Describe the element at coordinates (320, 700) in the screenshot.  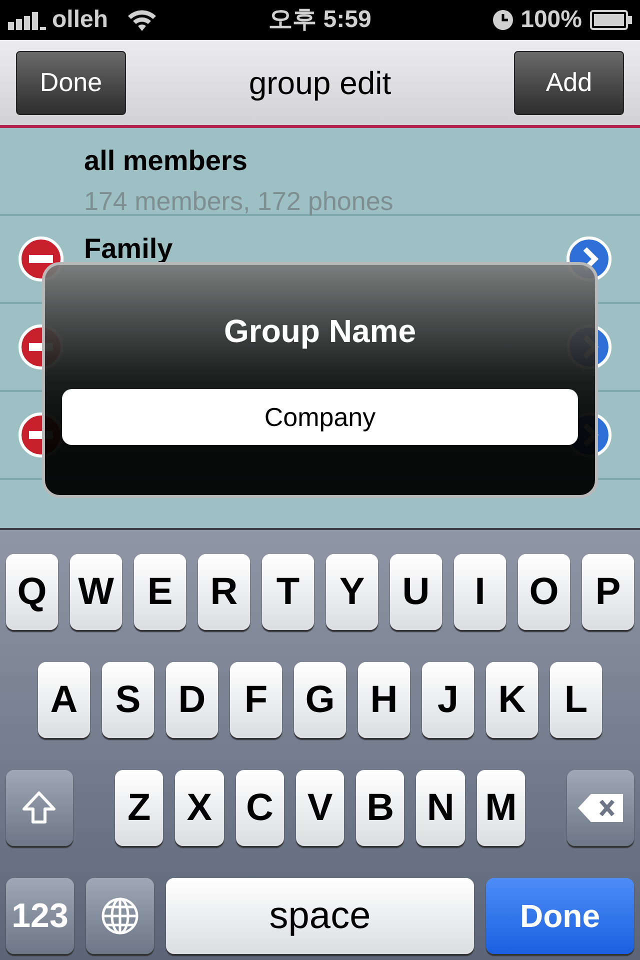
I see `letter-key: G` at that location.